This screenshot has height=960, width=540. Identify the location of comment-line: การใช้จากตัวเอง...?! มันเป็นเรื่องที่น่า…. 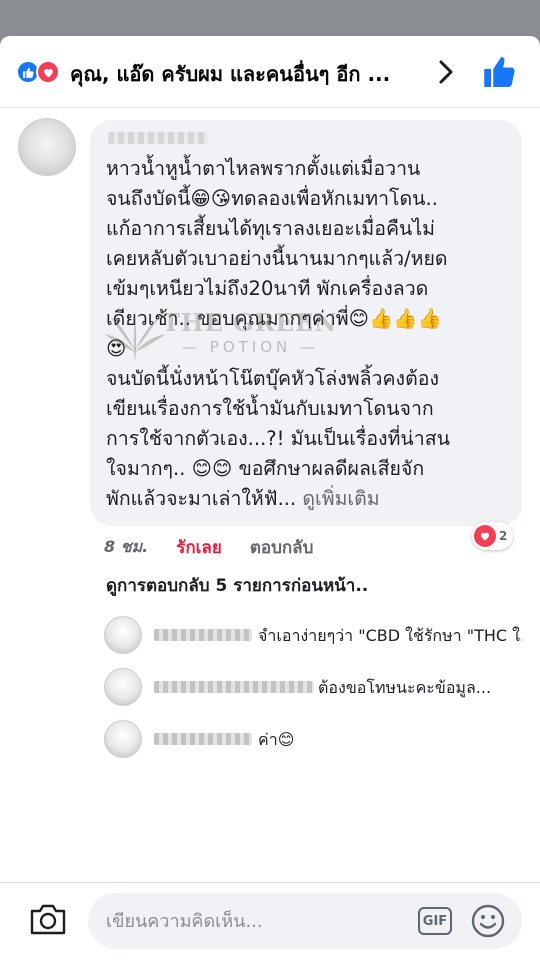
(278, 438).